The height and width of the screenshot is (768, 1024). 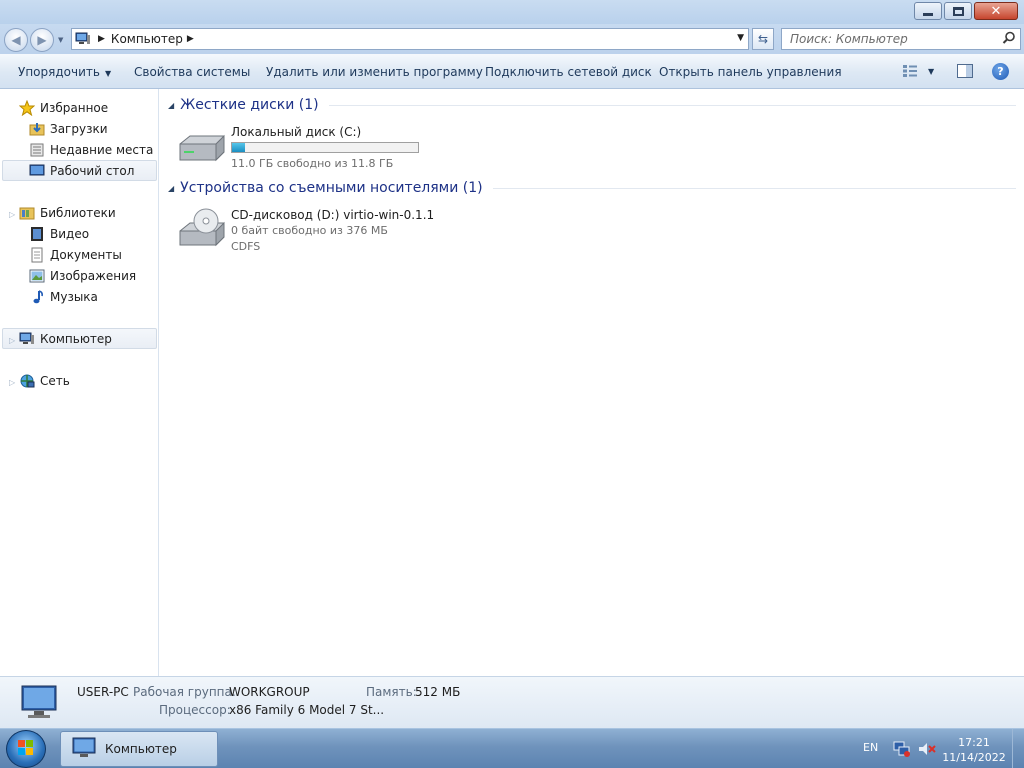 I want to click on nav-video: Видео, so click(x=58, y=233).